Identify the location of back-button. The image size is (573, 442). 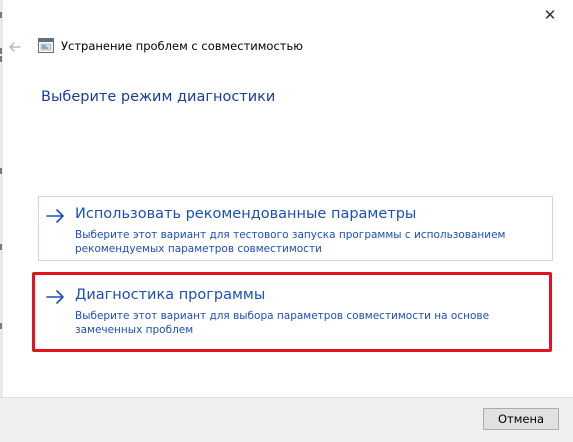
(17, 47).